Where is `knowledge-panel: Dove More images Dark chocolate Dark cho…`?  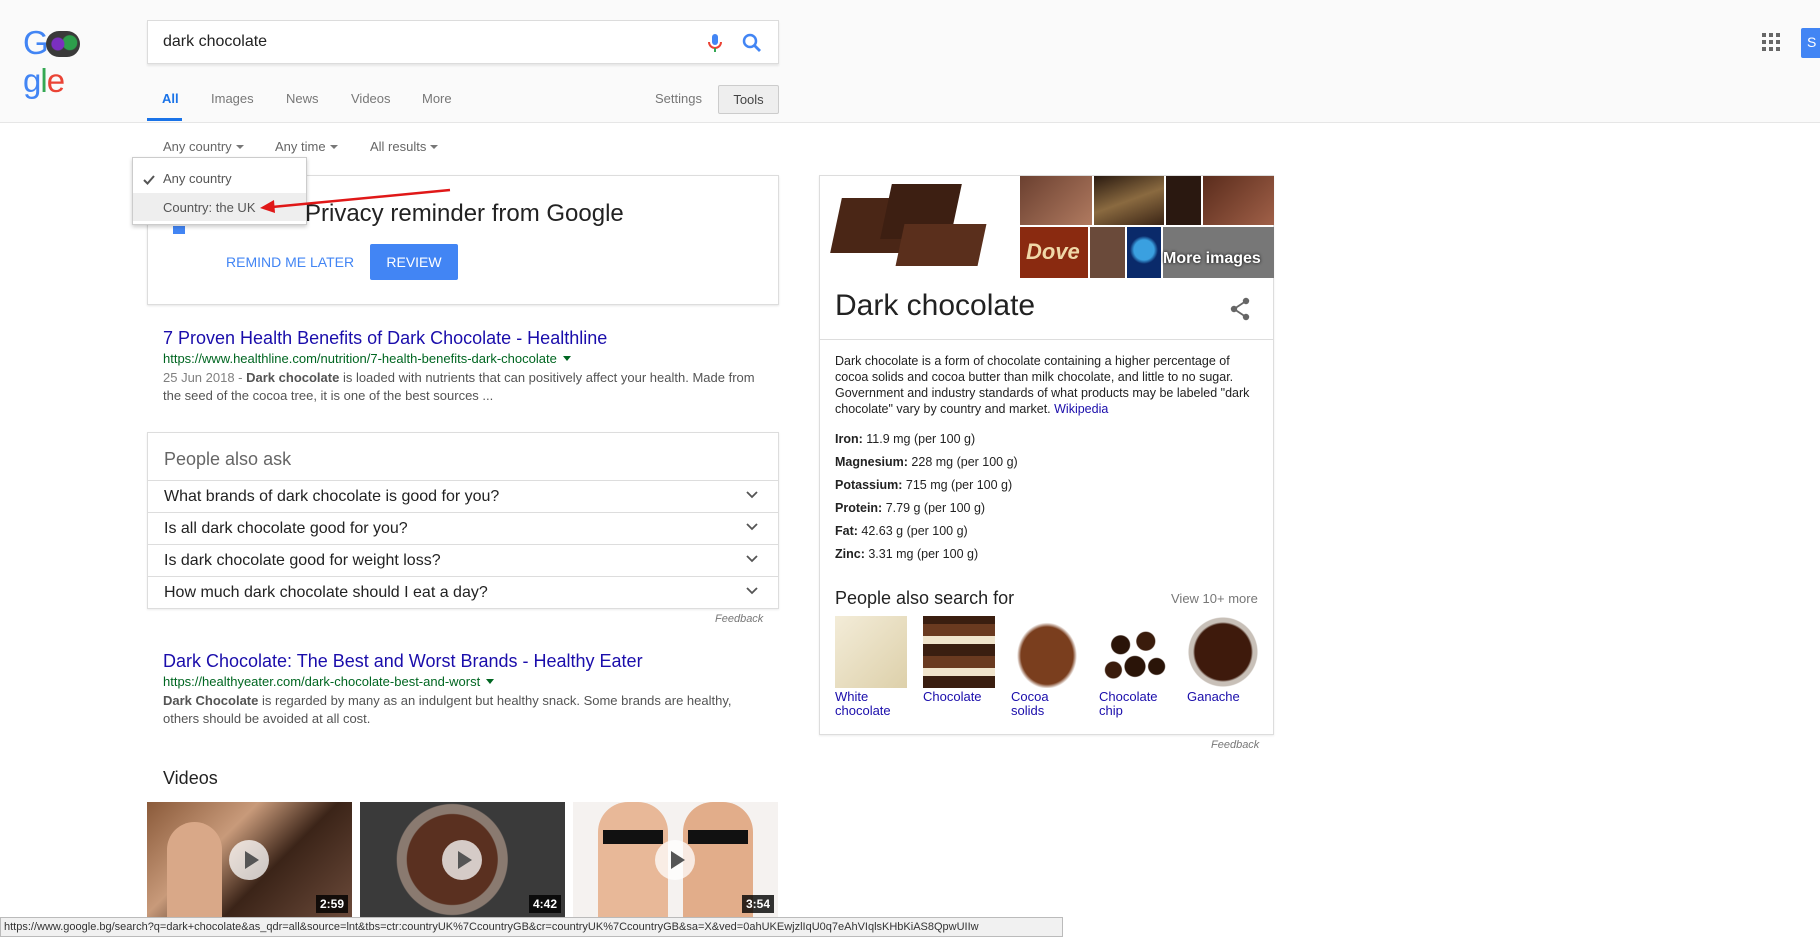
knowledge-panel: Dove More images Dark chocolate Dark cho… is located at coordinates (1046, 455).